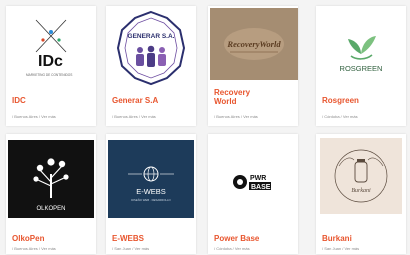 The image size is (410, 255). I want to click on company-name: Burkani, so click(363, 238).